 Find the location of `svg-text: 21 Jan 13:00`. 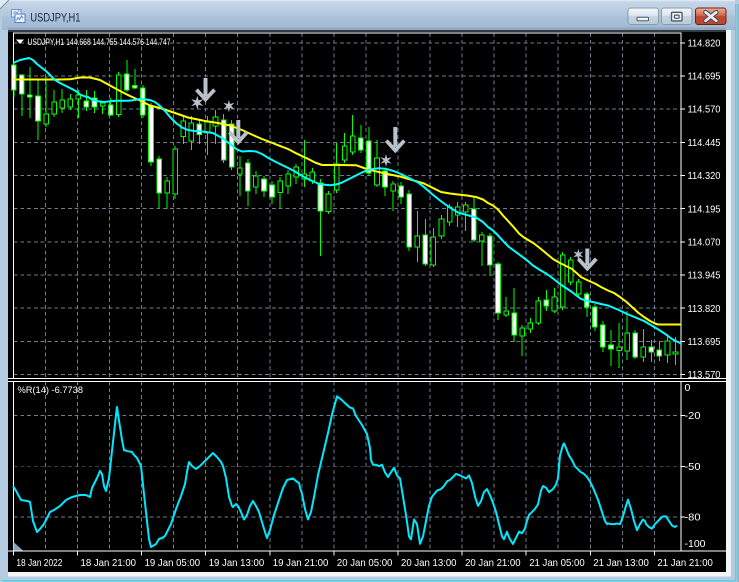

svg-text: 21 Jan 13:00 is located at coordinates (621, 563).